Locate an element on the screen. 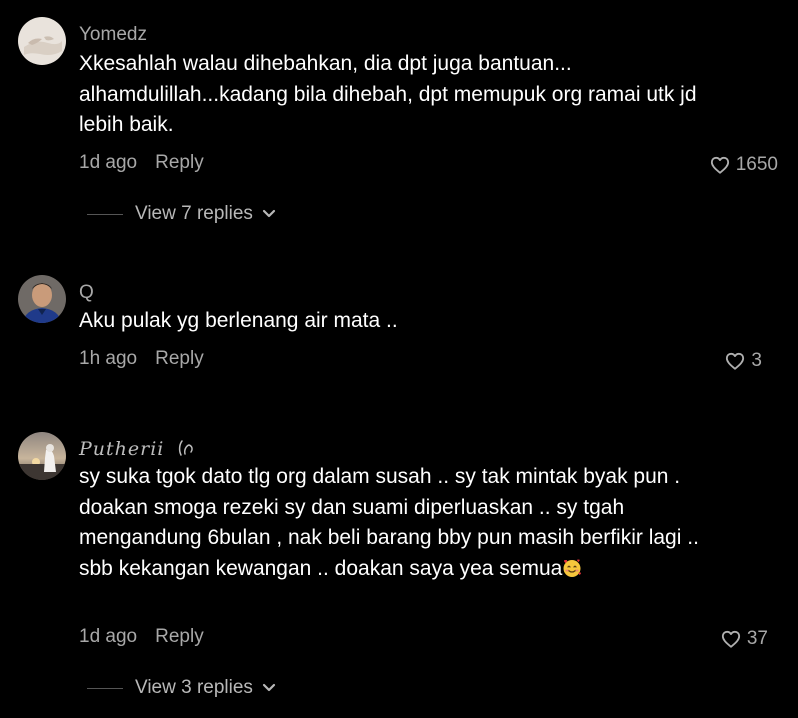  comment-text: Aku pulak yg berlenang air mata .. is located at coordinates (238, 320).